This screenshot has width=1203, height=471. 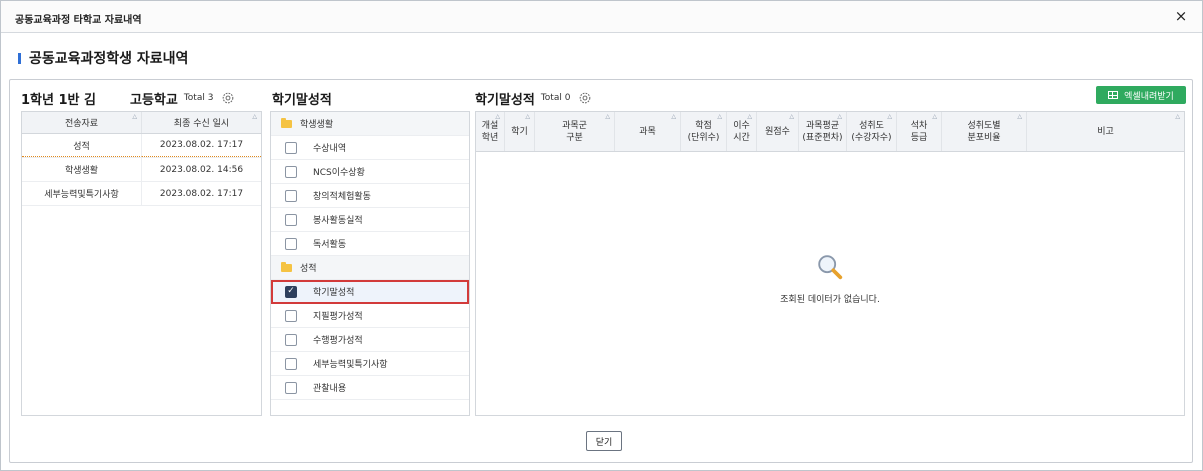 I want to click on title-accent-bar, so click(x=19, y=58).